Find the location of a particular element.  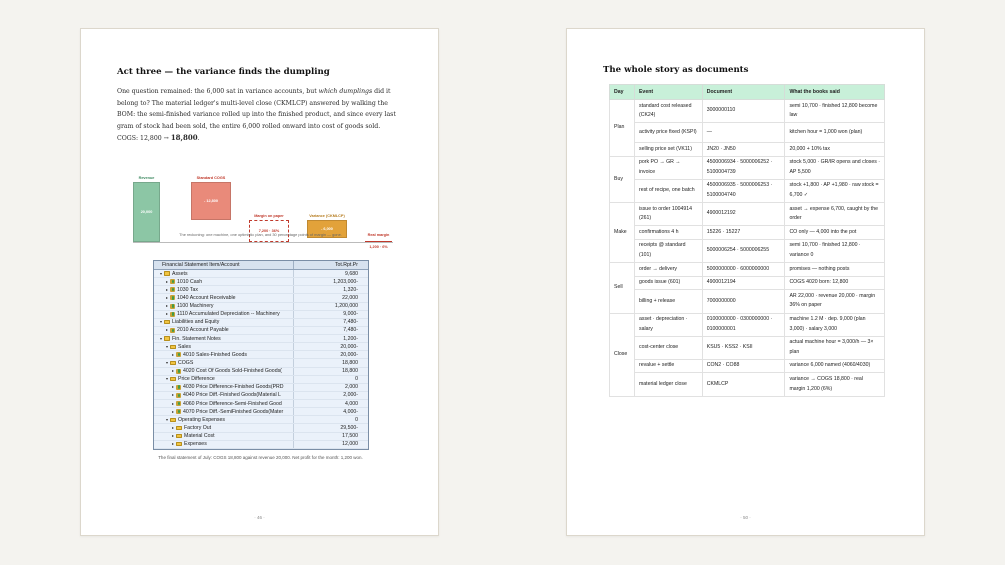

sap-row: Fin. Statement Notes 1,200- is located at coordinates (261, 339).